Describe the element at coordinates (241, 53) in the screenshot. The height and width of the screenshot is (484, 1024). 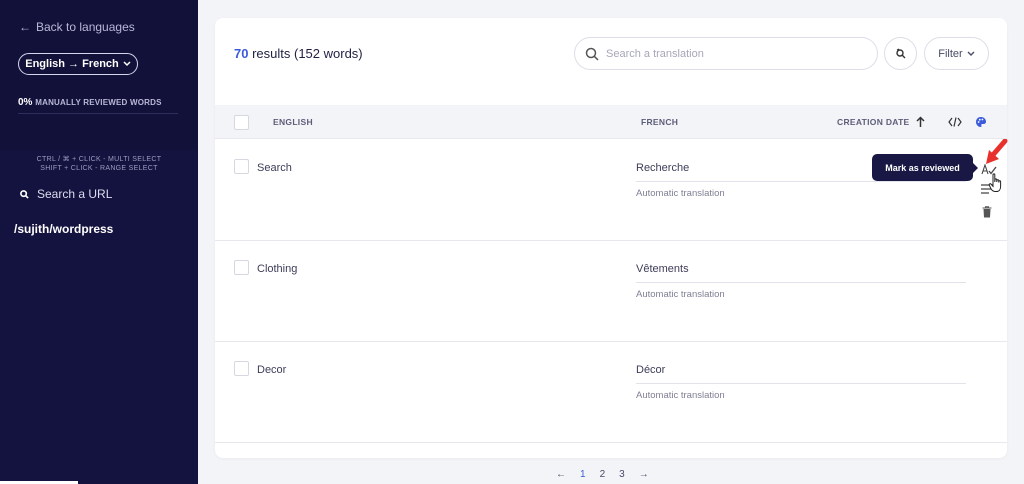
I see `results-count: 70` at that location.